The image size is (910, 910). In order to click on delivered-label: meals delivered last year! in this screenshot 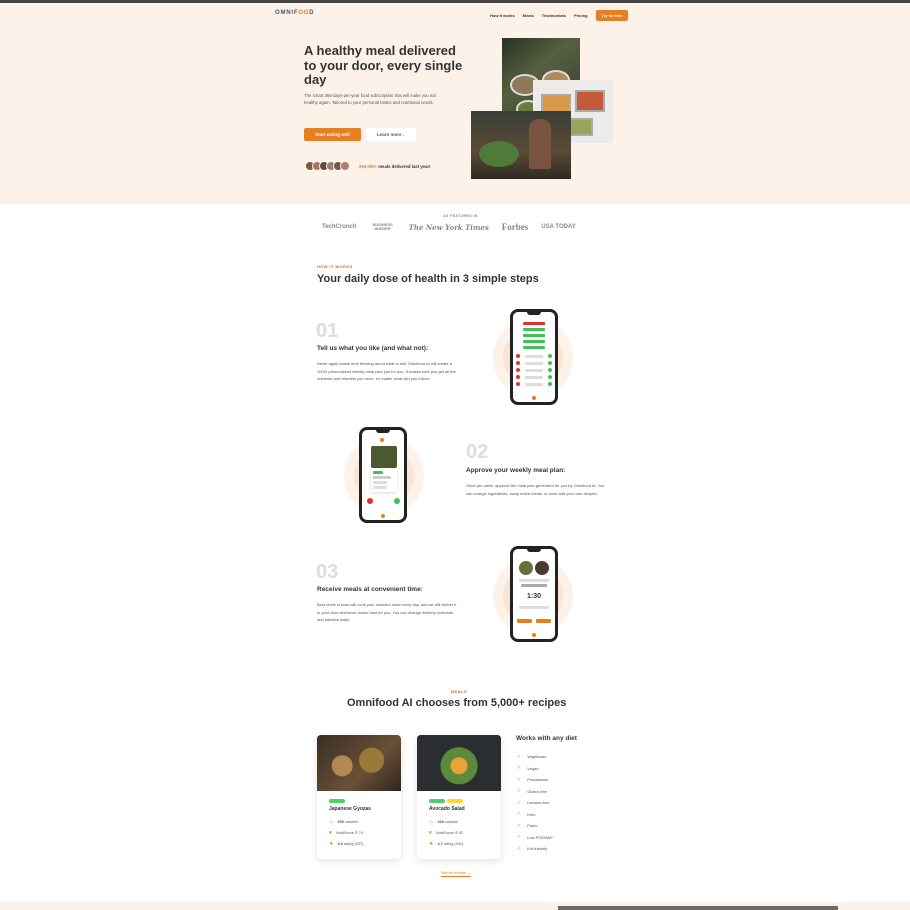, I will do `click(404, 166)`.